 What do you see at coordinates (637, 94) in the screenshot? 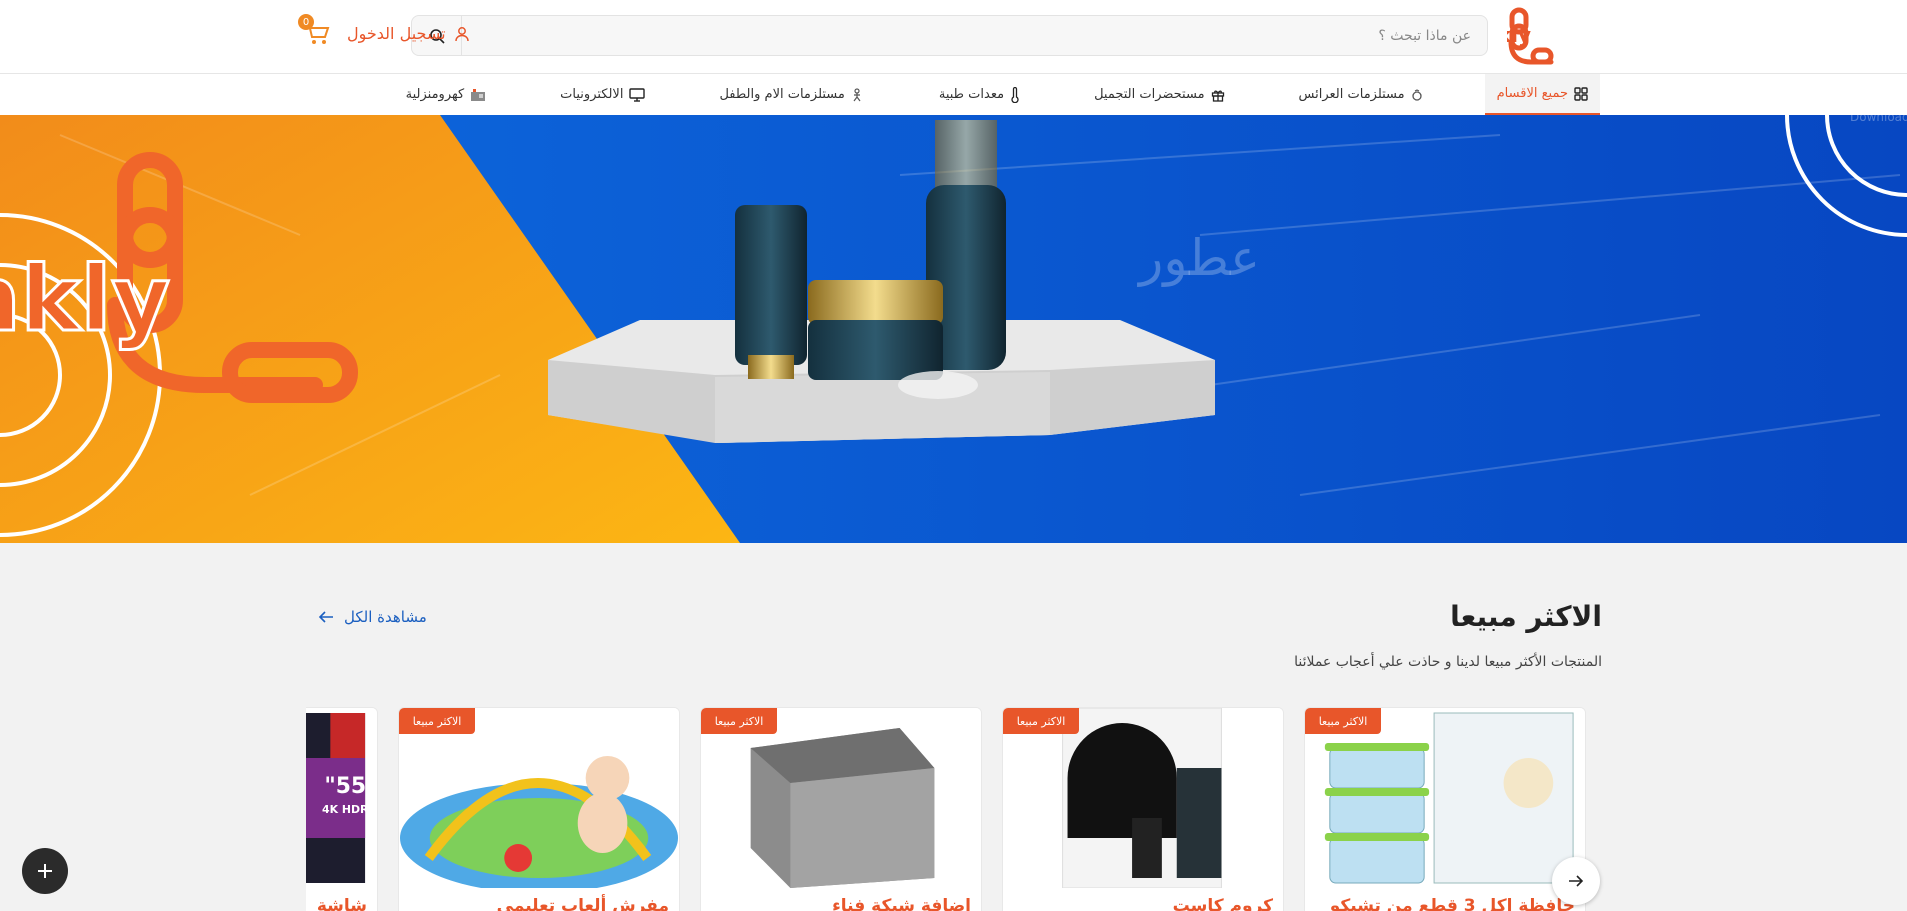
I see `monitor-icon` at bounding box center [637, 94].